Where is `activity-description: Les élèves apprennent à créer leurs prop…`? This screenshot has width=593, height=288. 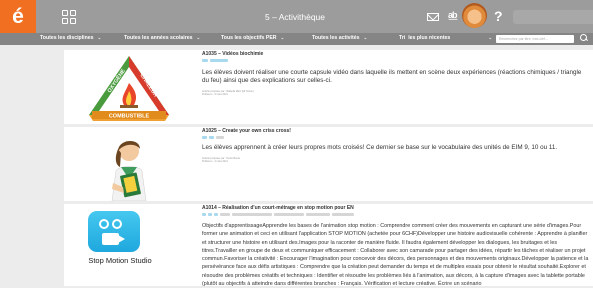
activity-description: Les élèves apprennent à créer leurs prop… is located at coordinates (380, 147).